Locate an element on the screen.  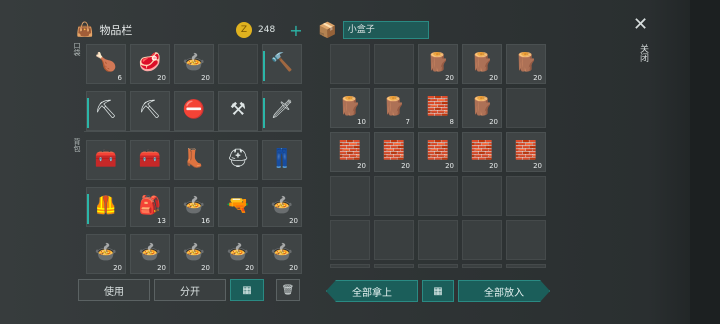
inventory-slot: ⚒ is located at coordinates (238, 111).